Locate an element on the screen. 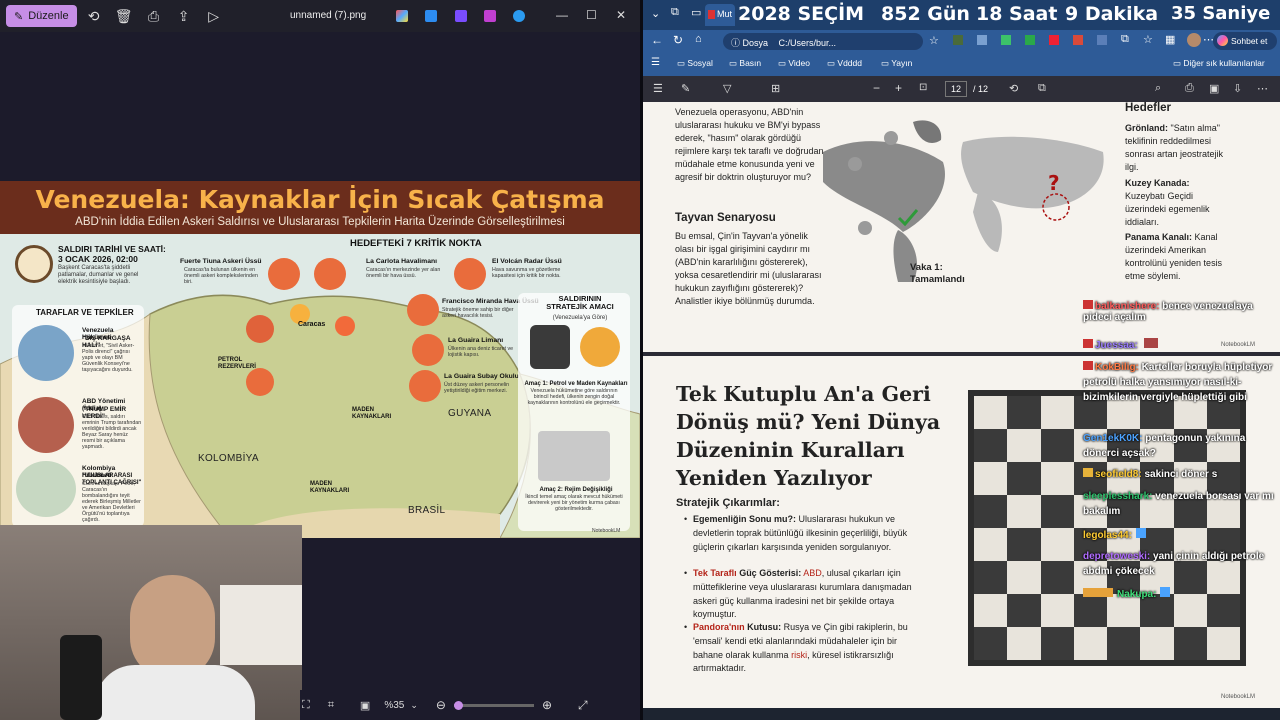  copilot-icon is located at coordinates (402, 16).